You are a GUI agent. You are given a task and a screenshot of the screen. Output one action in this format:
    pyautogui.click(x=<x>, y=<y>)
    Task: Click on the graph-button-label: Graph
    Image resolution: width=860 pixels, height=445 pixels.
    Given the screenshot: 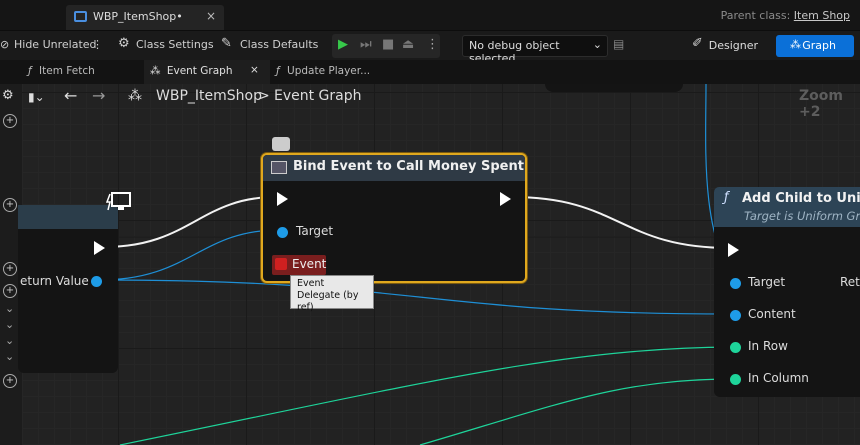 What is the action you would take?
    pyautogui.click(x=819, y=45)
    